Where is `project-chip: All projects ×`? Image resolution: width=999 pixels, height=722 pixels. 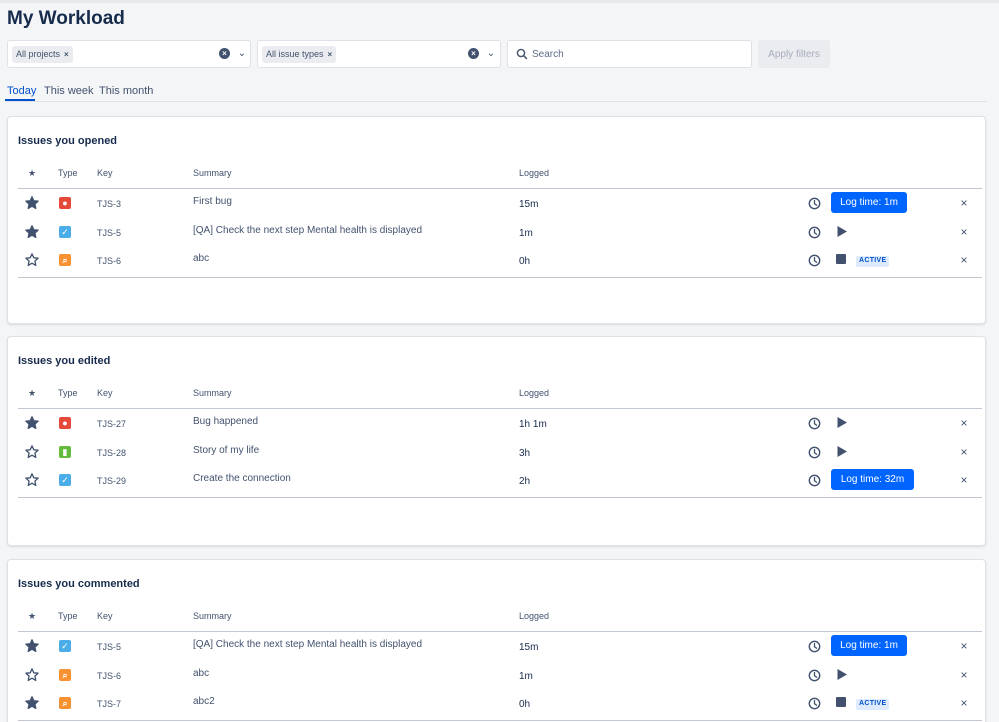 project-chip: All projects × is located at coordinates (42, 54).